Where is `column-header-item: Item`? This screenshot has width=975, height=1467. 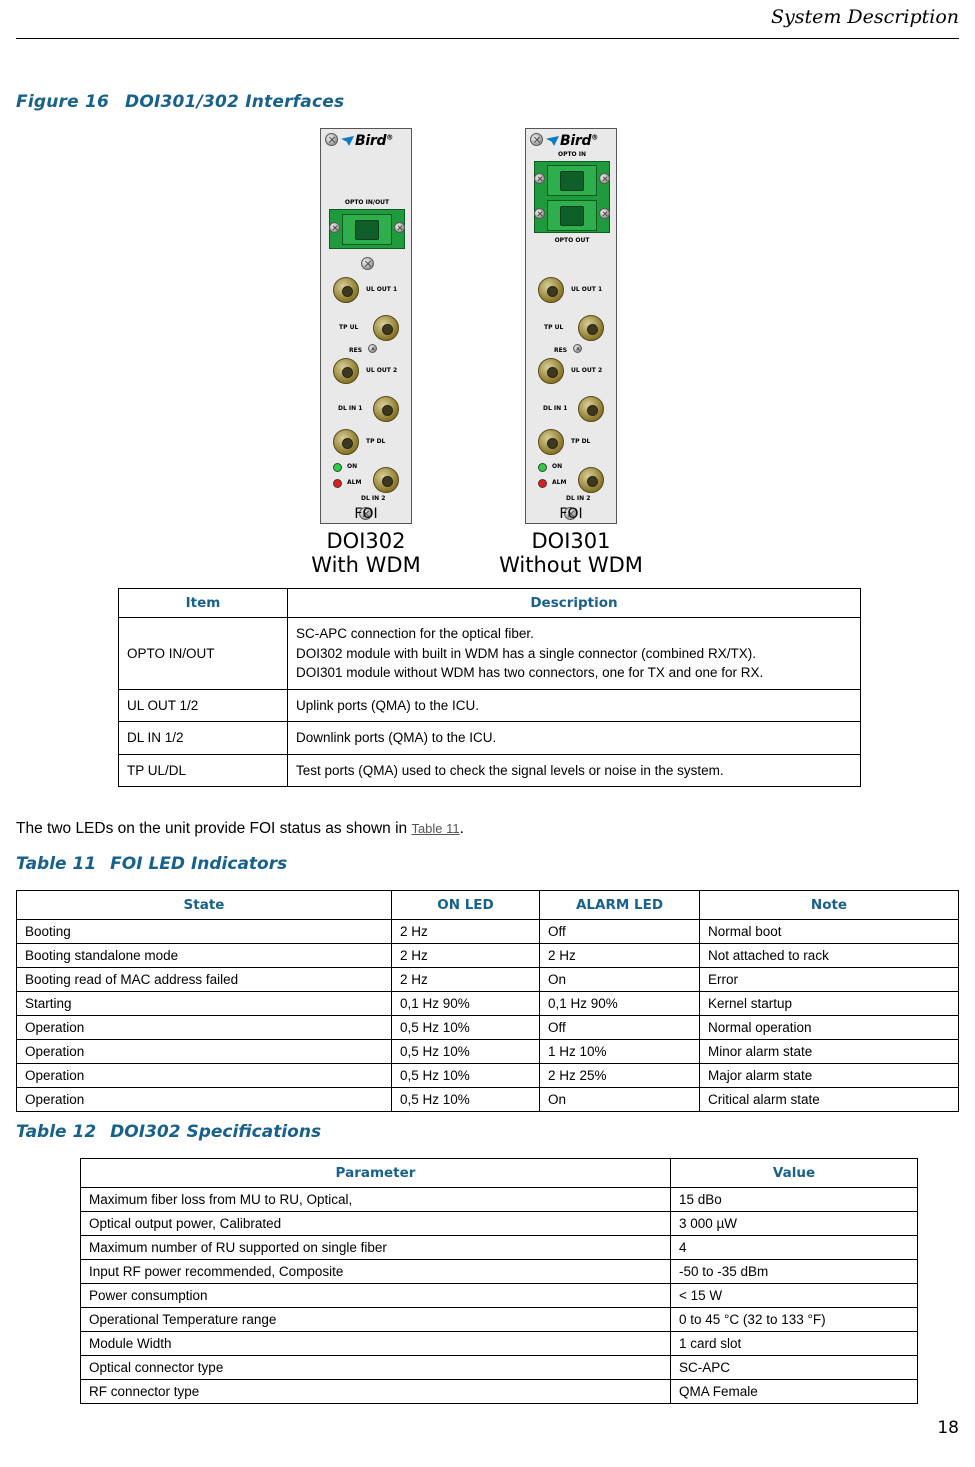 column-header-item: Item is located at coordinates (203, 603).